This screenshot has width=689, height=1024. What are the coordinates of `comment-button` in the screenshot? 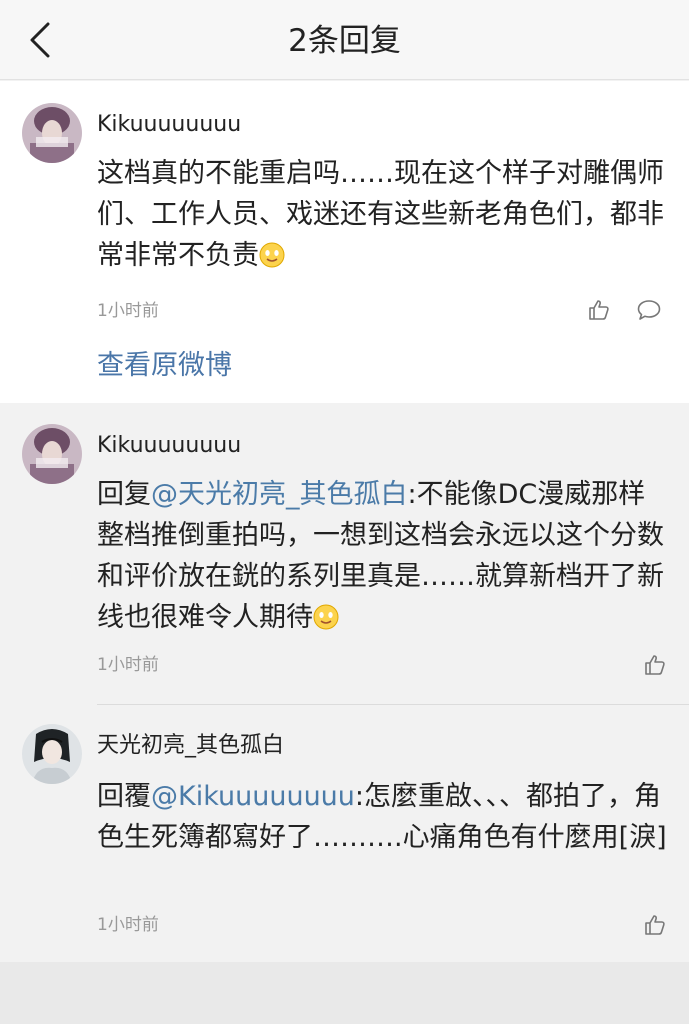 It's located at (649, 310).